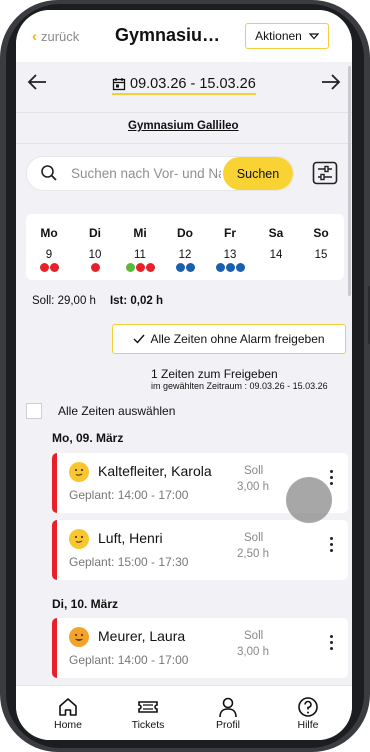 Image resolution: width=370 pixels, height=752 pixels. I want to click on help-icon, so click(308, 707).